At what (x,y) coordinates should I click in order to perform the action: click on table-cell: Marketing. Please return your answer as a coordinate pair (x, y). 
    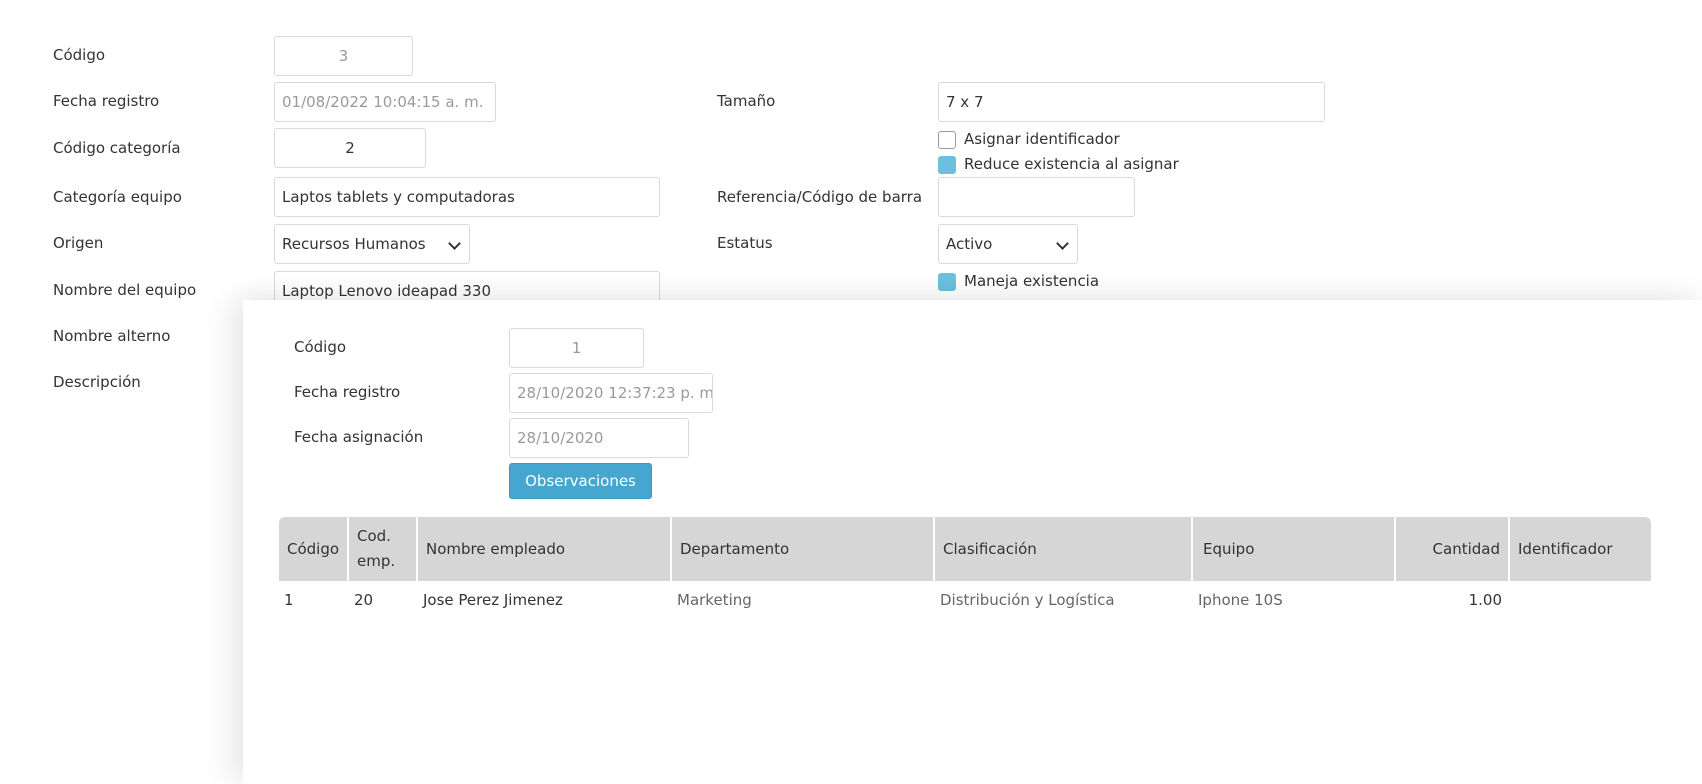
    Looking at the image, I should click on (714, 600).